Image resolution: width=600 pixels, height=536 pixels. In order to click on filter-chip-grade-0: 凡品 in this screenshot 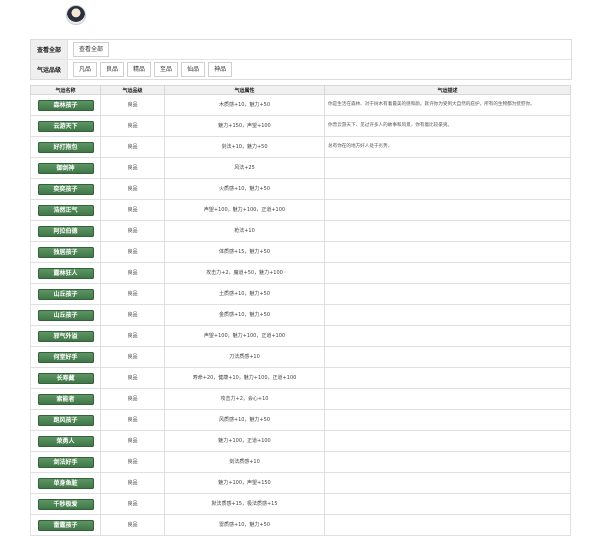, I will do `click(85, 69)`.